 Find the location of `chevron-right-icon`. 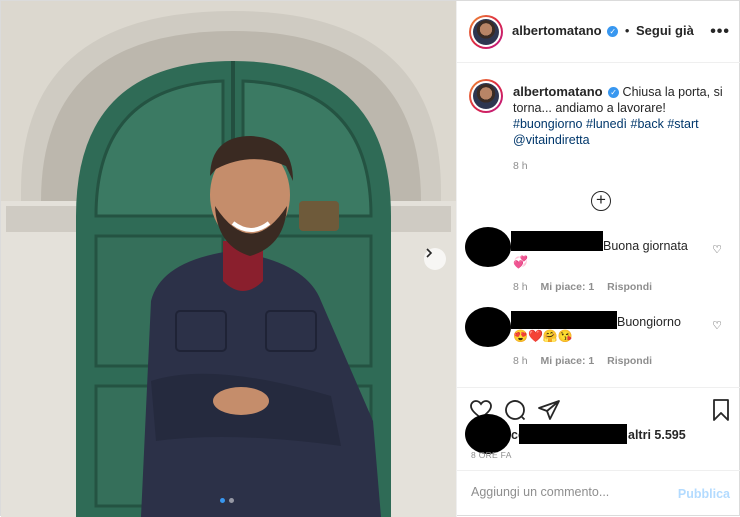

chevron-right-icon is located at coordinates (429, 253).